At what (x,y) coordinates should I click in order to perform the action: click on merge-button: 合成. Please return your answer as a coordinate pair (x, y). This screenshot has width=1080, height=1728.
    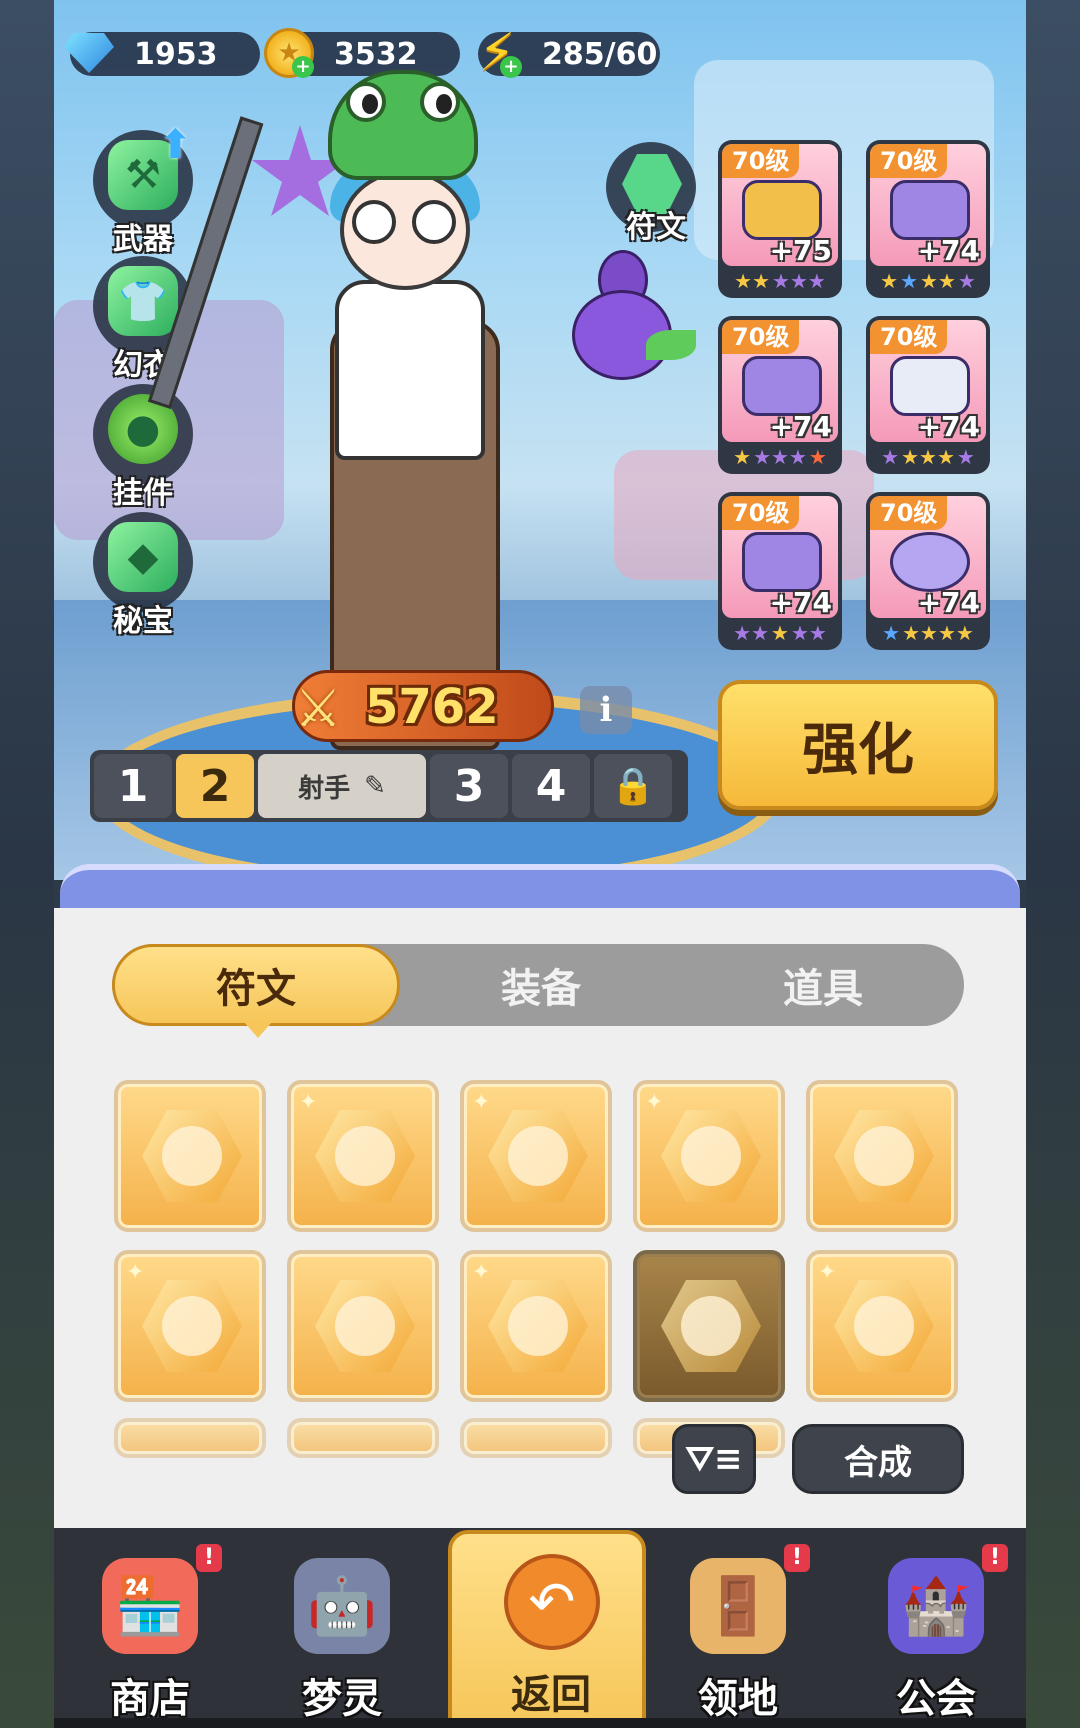
    Looking at the image, I should click on (878, 1459).